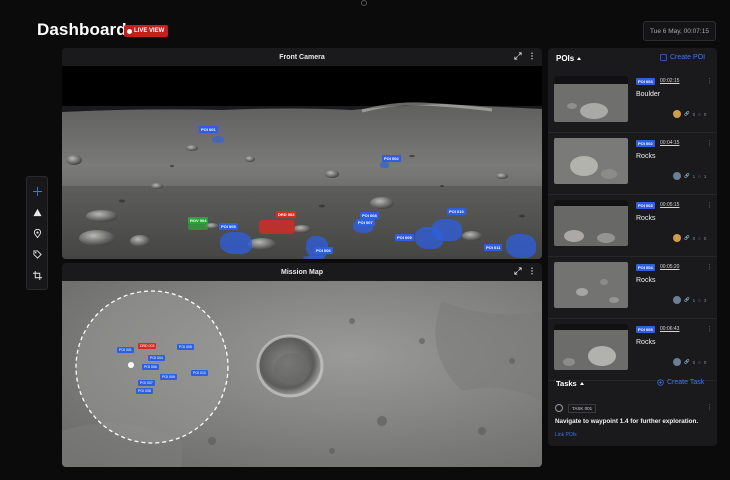 Image resolution: width=730 pixels, height=480 pixels. I want to click on pin-tool, so click(37, 233).